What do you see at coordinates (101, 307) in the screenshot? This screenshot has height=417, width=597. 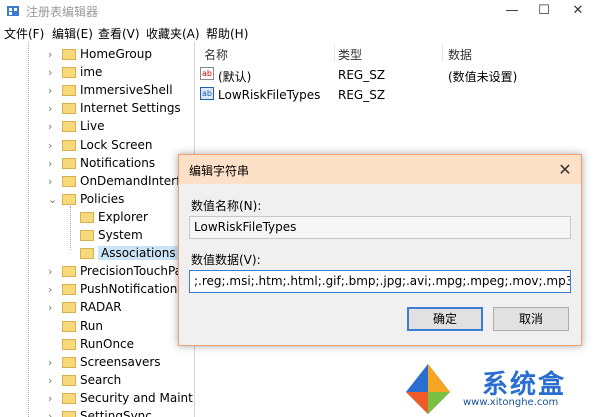 I see `tree-item-label: RADAR` at bounding box center [101, 307].